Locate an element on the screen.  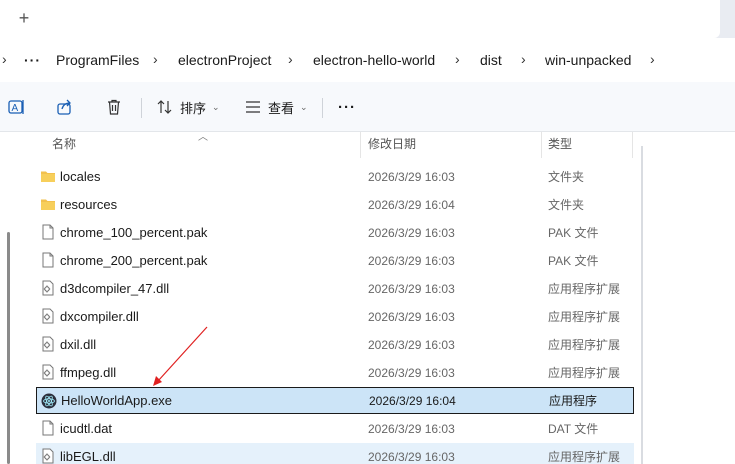
annotation-arrow is located at coordinates (180, 356).